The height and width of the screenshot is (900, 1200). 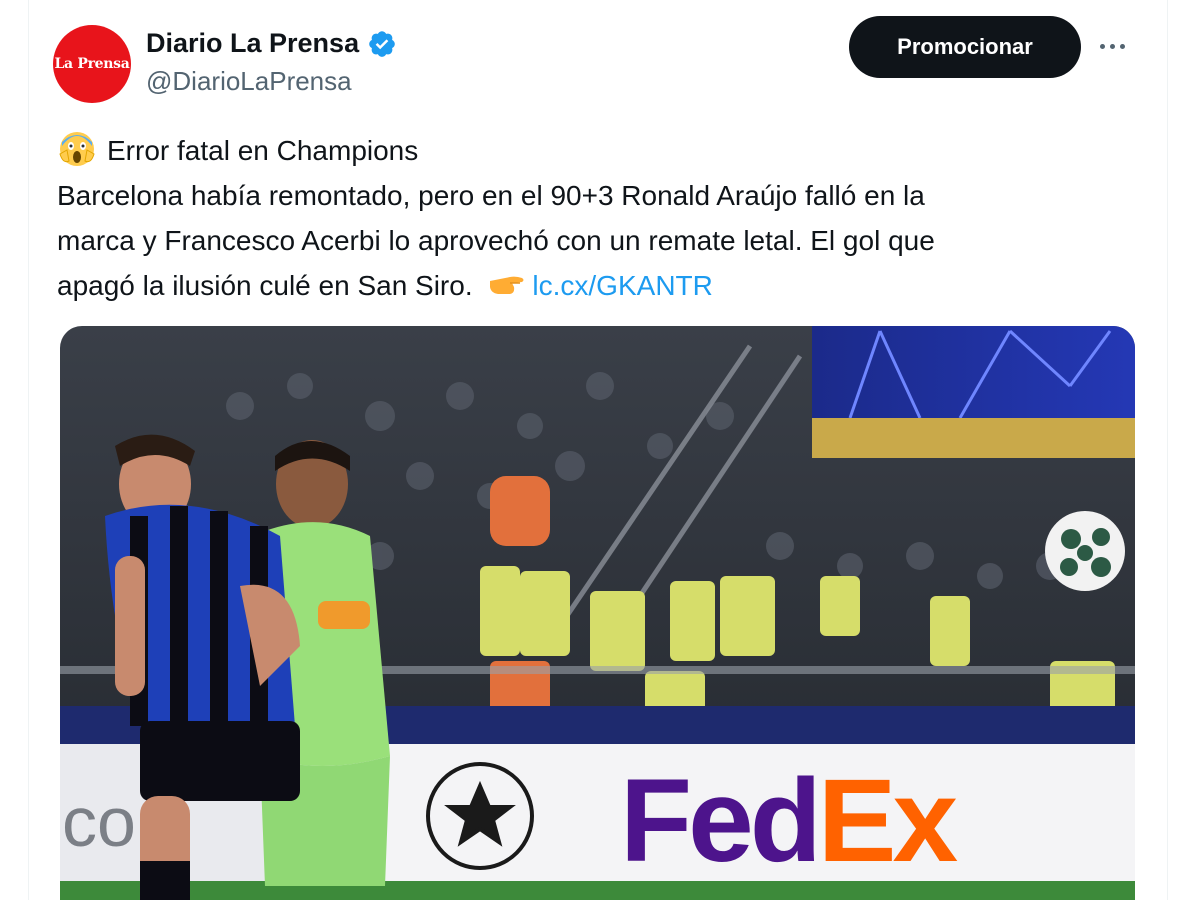 I want to click on ad-board-fedex-text: FedEx, so click(x=789, y=821).